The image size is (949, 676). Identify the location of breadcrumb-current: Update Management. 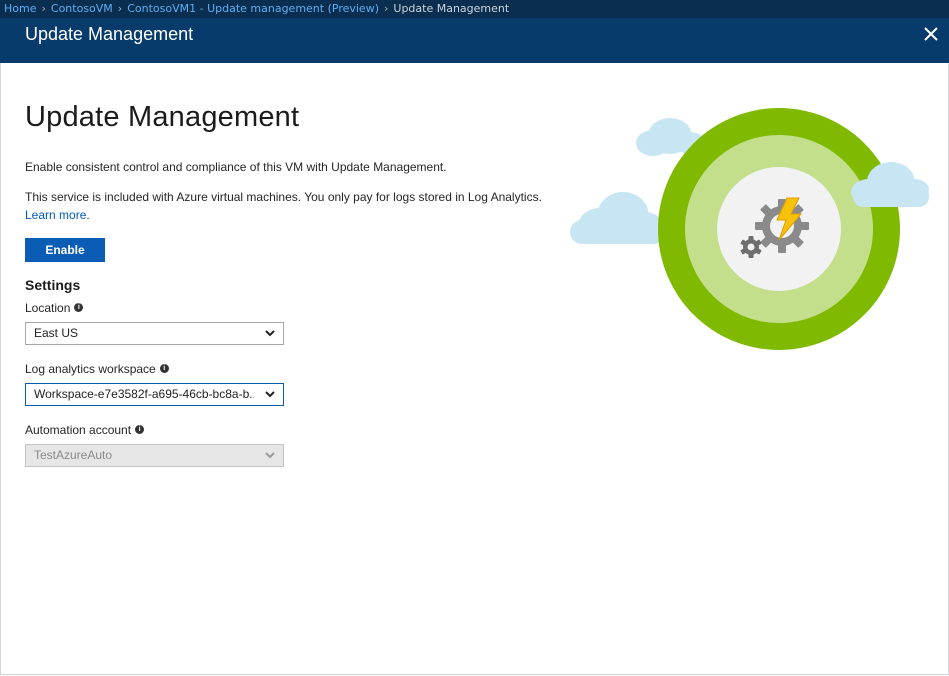
(451, 8).